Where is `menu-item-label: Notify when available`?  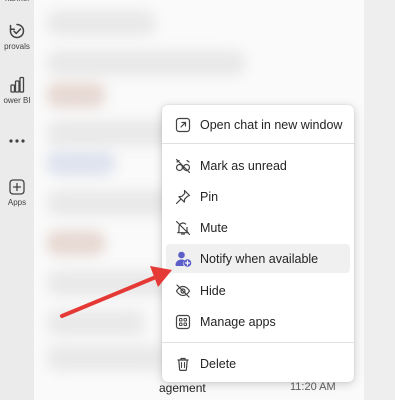 menu-item-label: Notify when available is located at coordinates (259, 258).